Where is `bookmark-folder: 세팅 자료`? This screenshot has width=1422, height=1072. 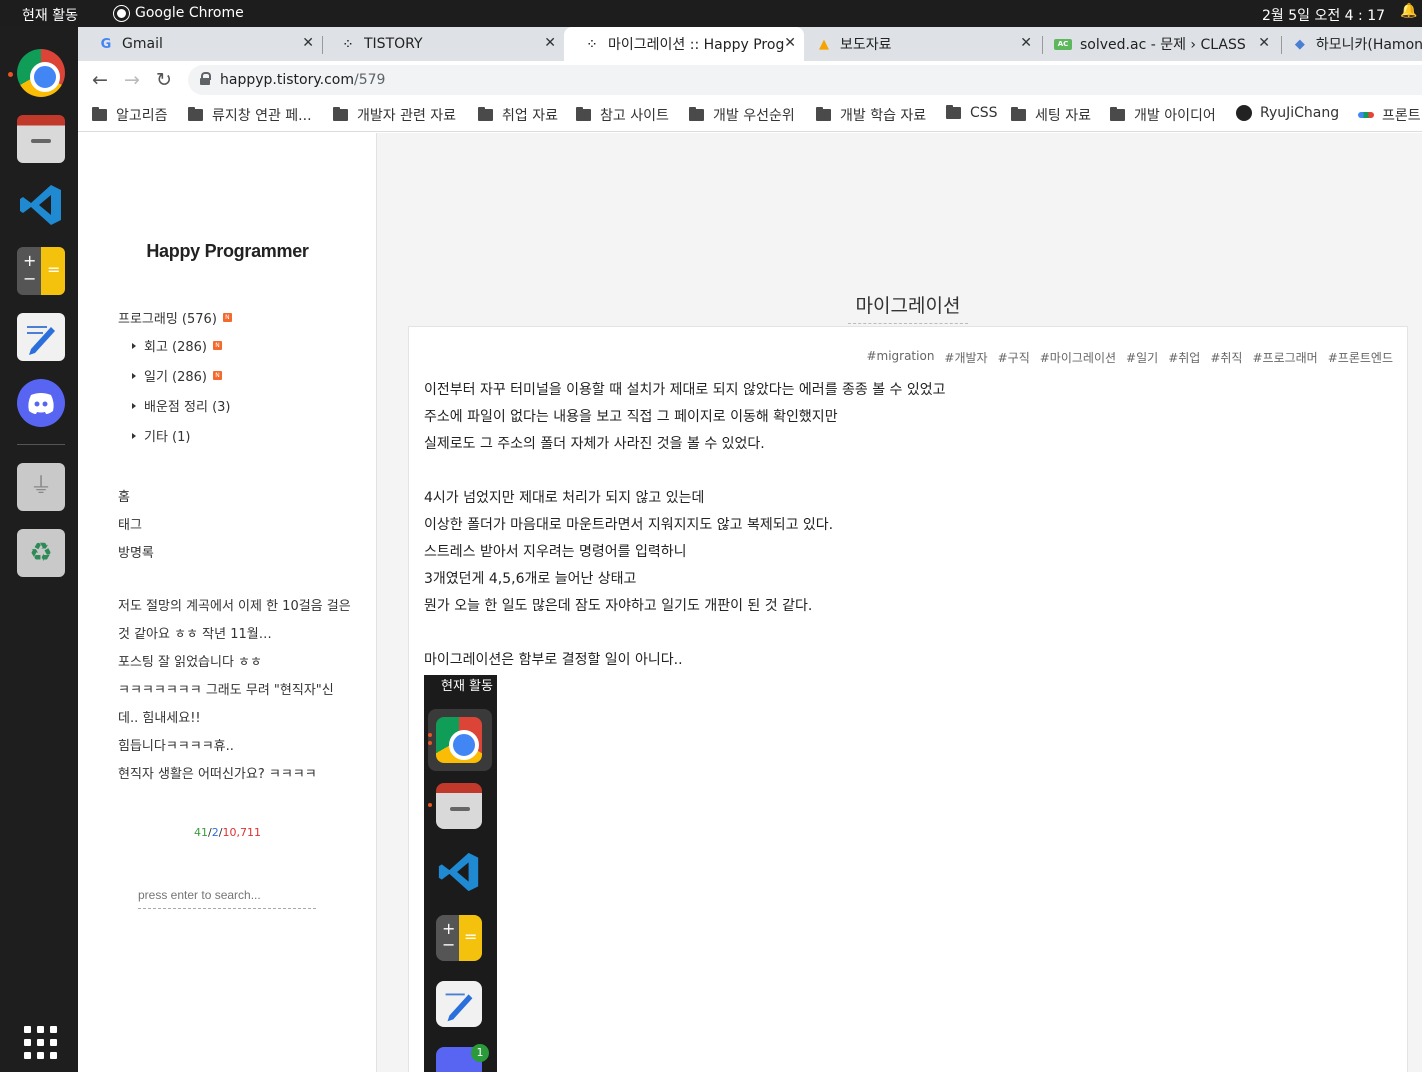 bookmark-folder: 세팅 자료 is located at coordinates (1051, 115).